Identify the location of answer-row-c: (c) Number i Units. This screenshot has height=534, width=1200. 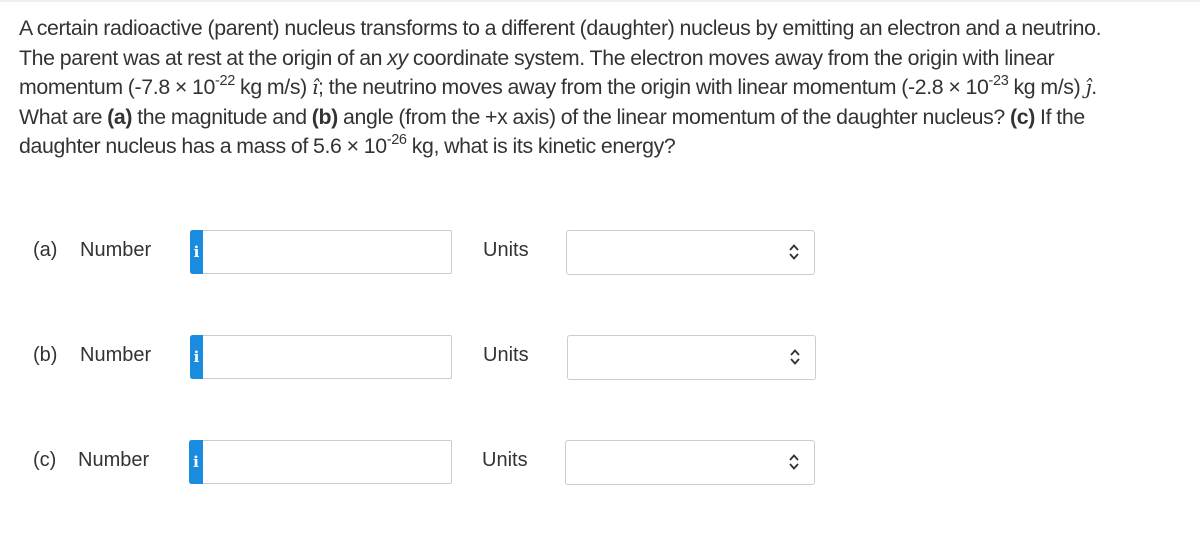
(600, 462).